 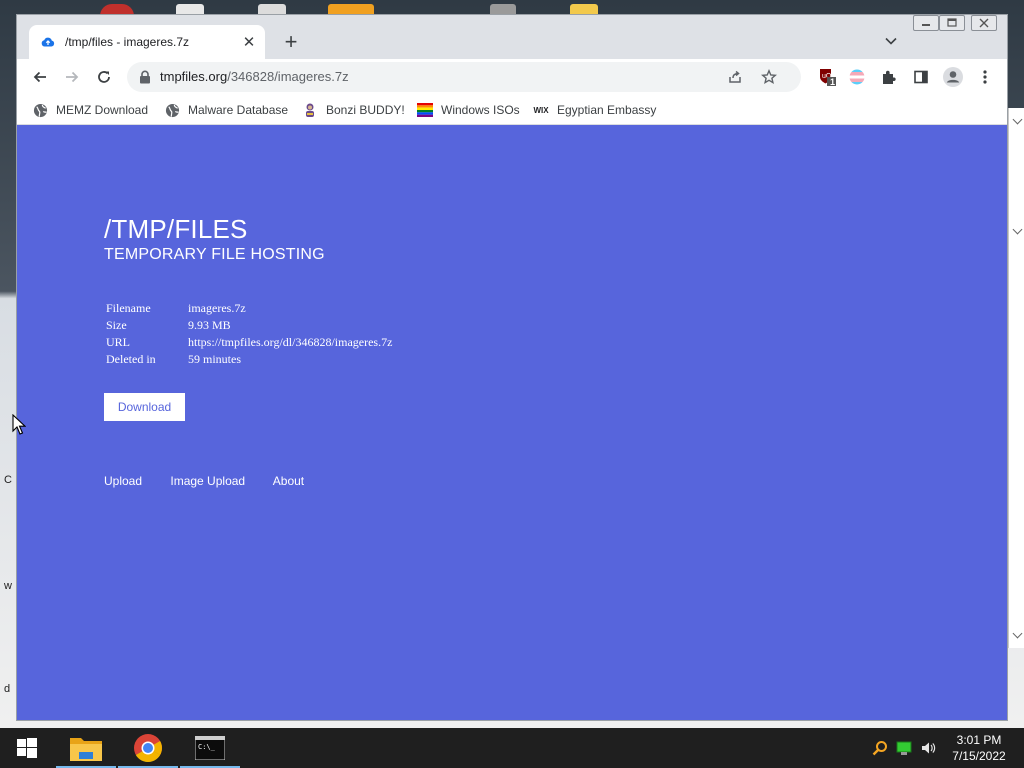 I want to click on cloud-upload-icon, so click(x=48, y=42).